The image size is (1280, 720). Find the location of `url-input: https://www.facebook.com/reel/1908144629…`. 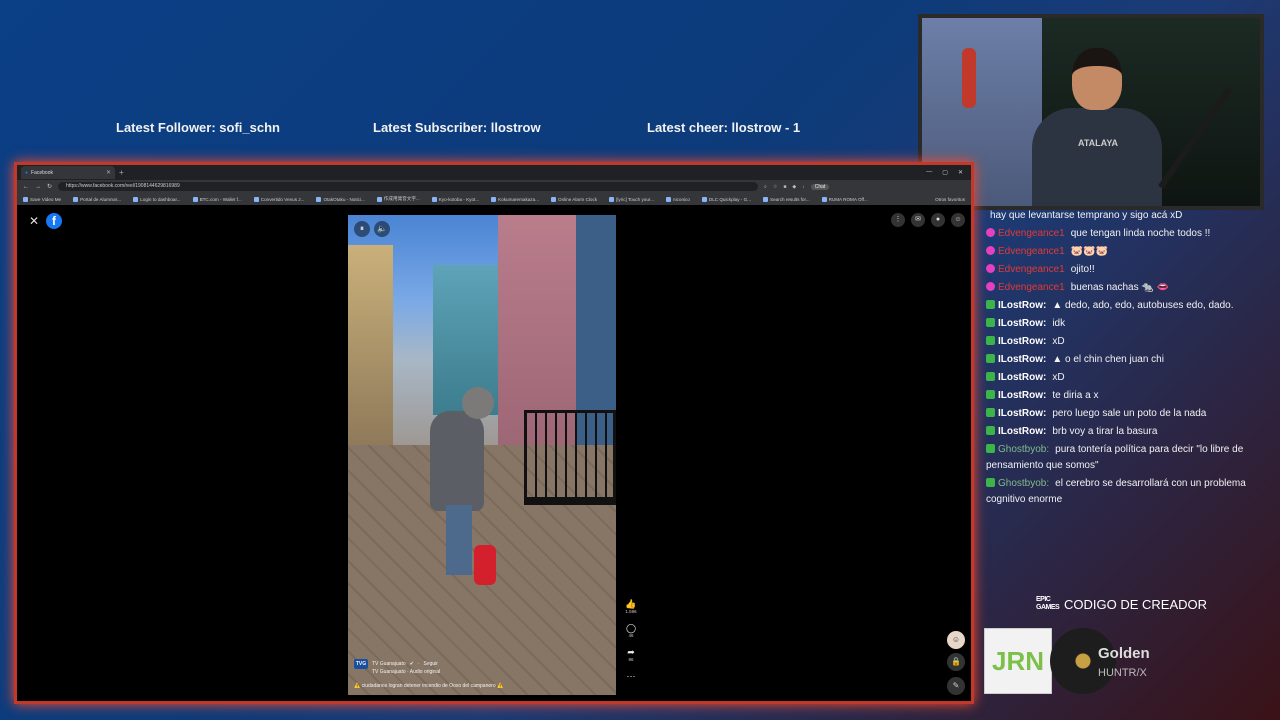

url-input: https://www.facebook.com/reel/1908144629… is located at coordinates (408, 186).